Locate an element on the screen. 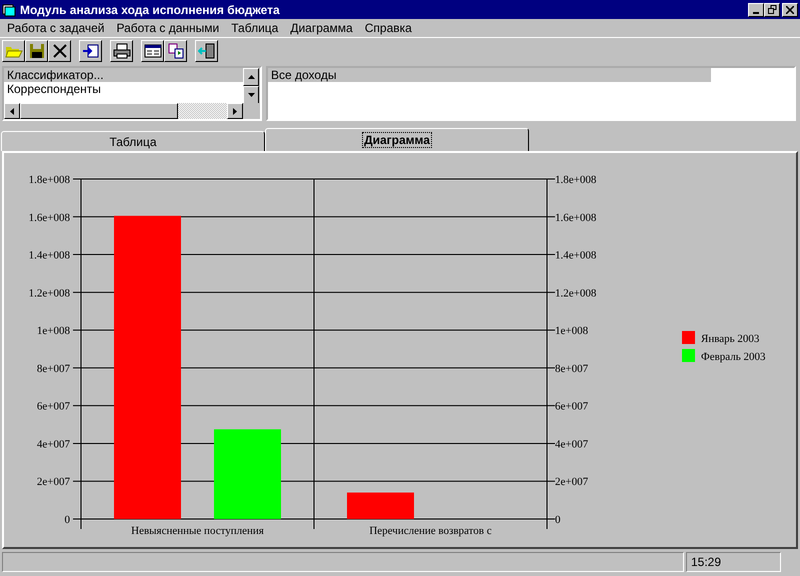 Image resolution: width=800 pixels, height=576 pixels. print-icon is located at coordinates (121, 51).